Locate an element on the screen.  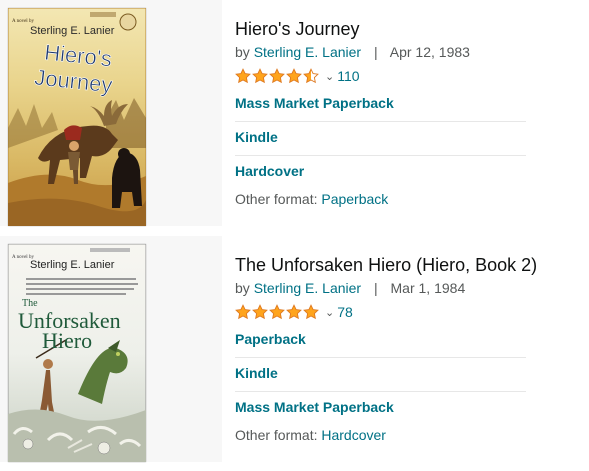
format-link-hardcover: Hardcover is located at coordinates (380, 171).